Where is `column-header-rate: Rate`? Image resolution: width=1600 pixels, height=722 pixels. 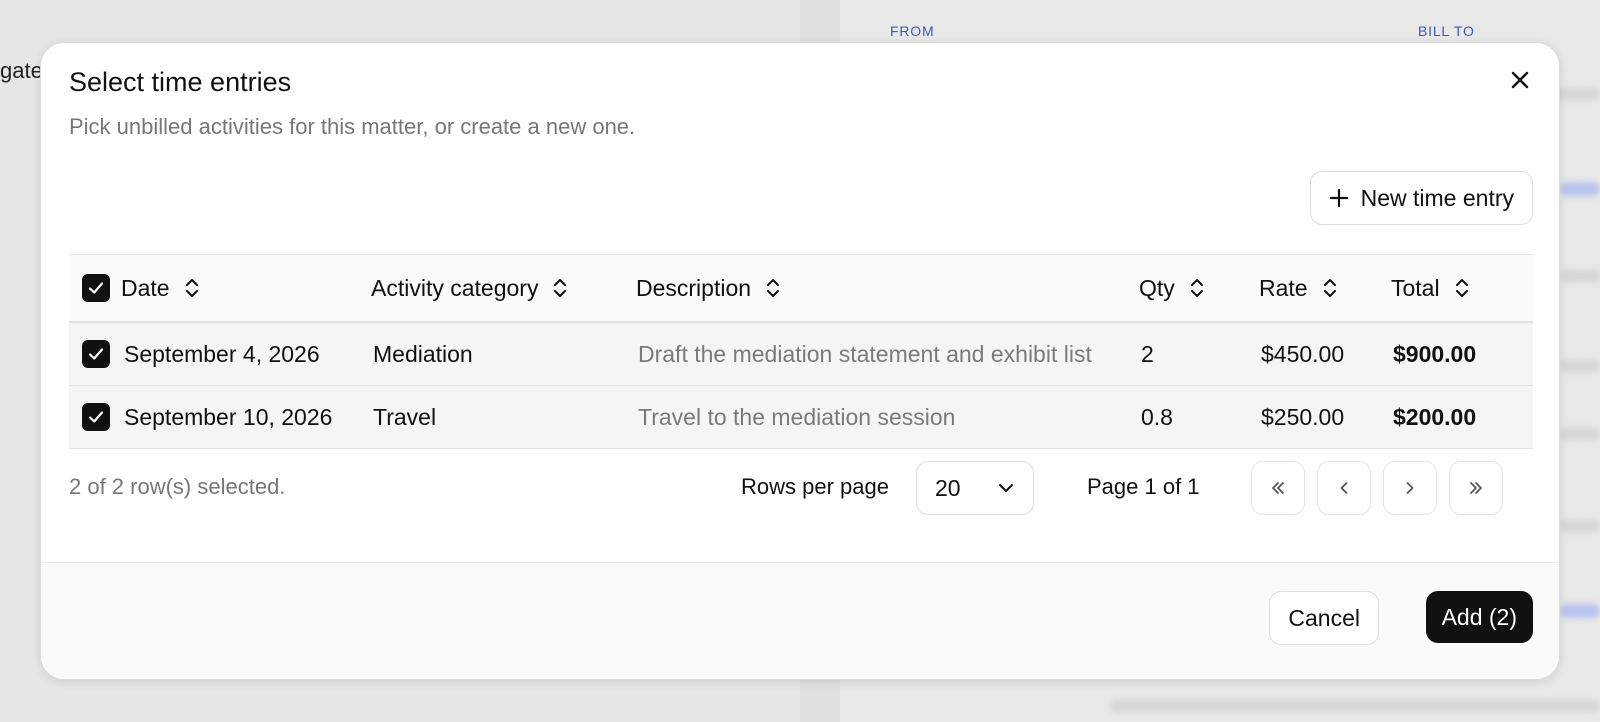 column-header-rate: Rate is located at coordinates (1298, 288).